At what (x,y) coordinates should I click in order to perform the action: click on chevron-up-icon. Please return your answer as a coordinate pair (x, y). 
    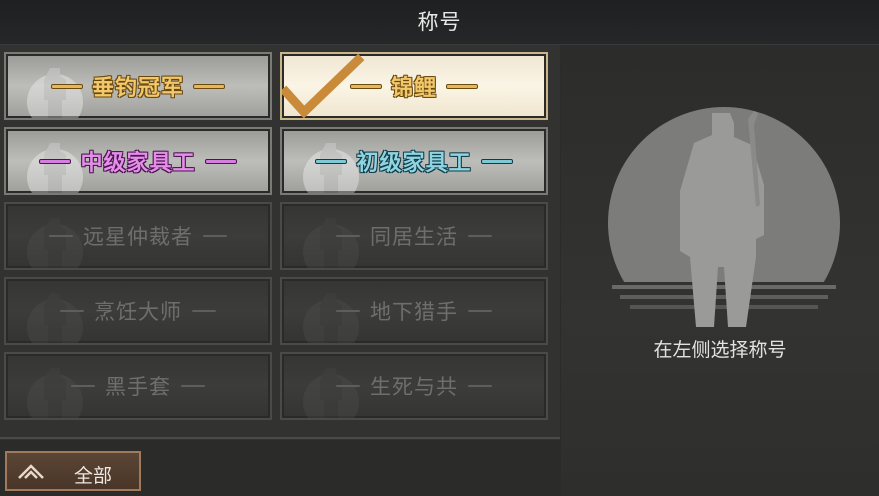
    Looking at the image, I should click on (31, 471).